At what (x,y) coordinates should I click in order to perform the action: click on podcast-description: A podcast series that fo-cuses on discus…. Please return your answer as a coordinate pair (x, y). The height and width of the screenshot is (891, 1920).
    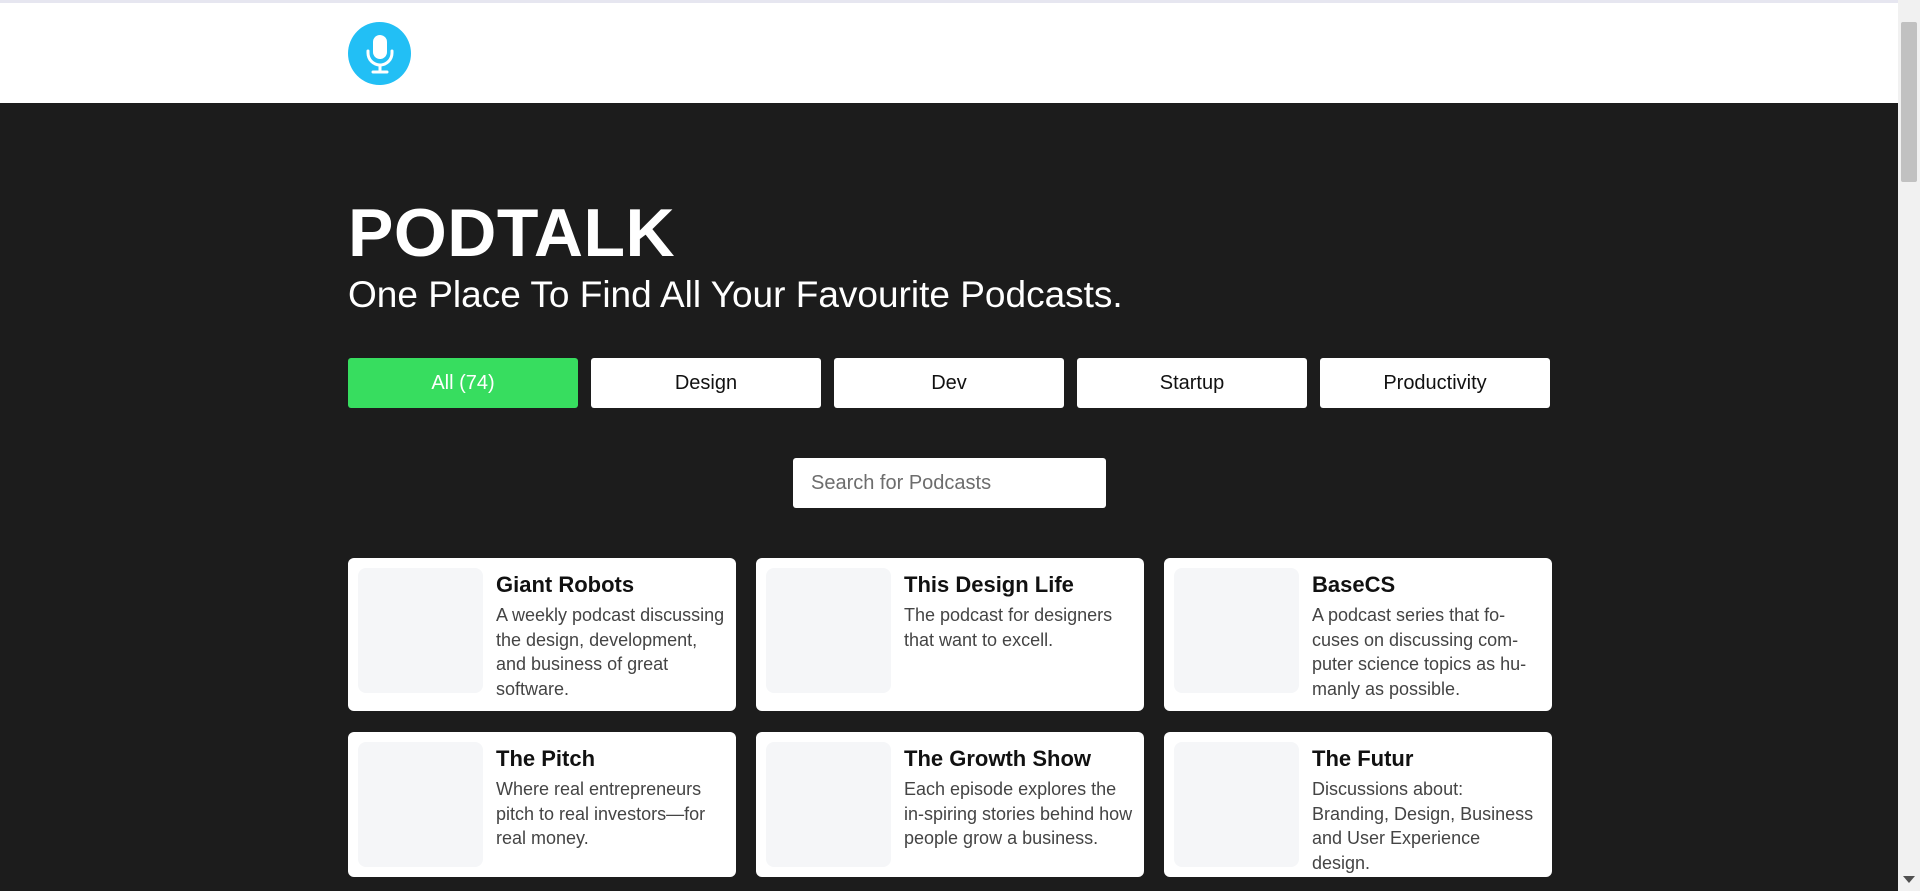
    Looking at the image, I should click on (1419, 652).